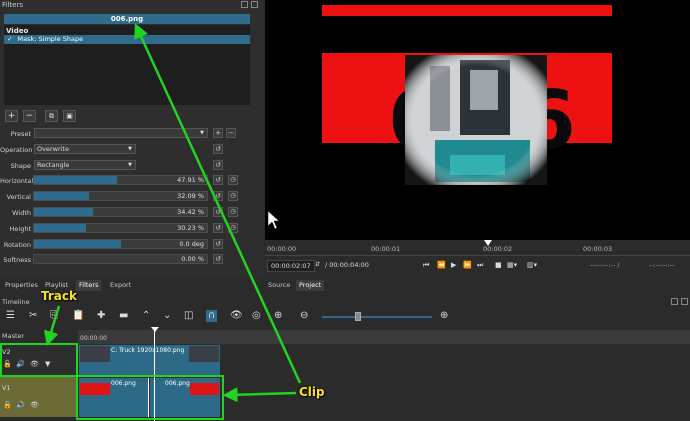 This screenshot has height=421, width=690. I want to click on out-point-timecode: --:--:--:--, so click(662, 265).